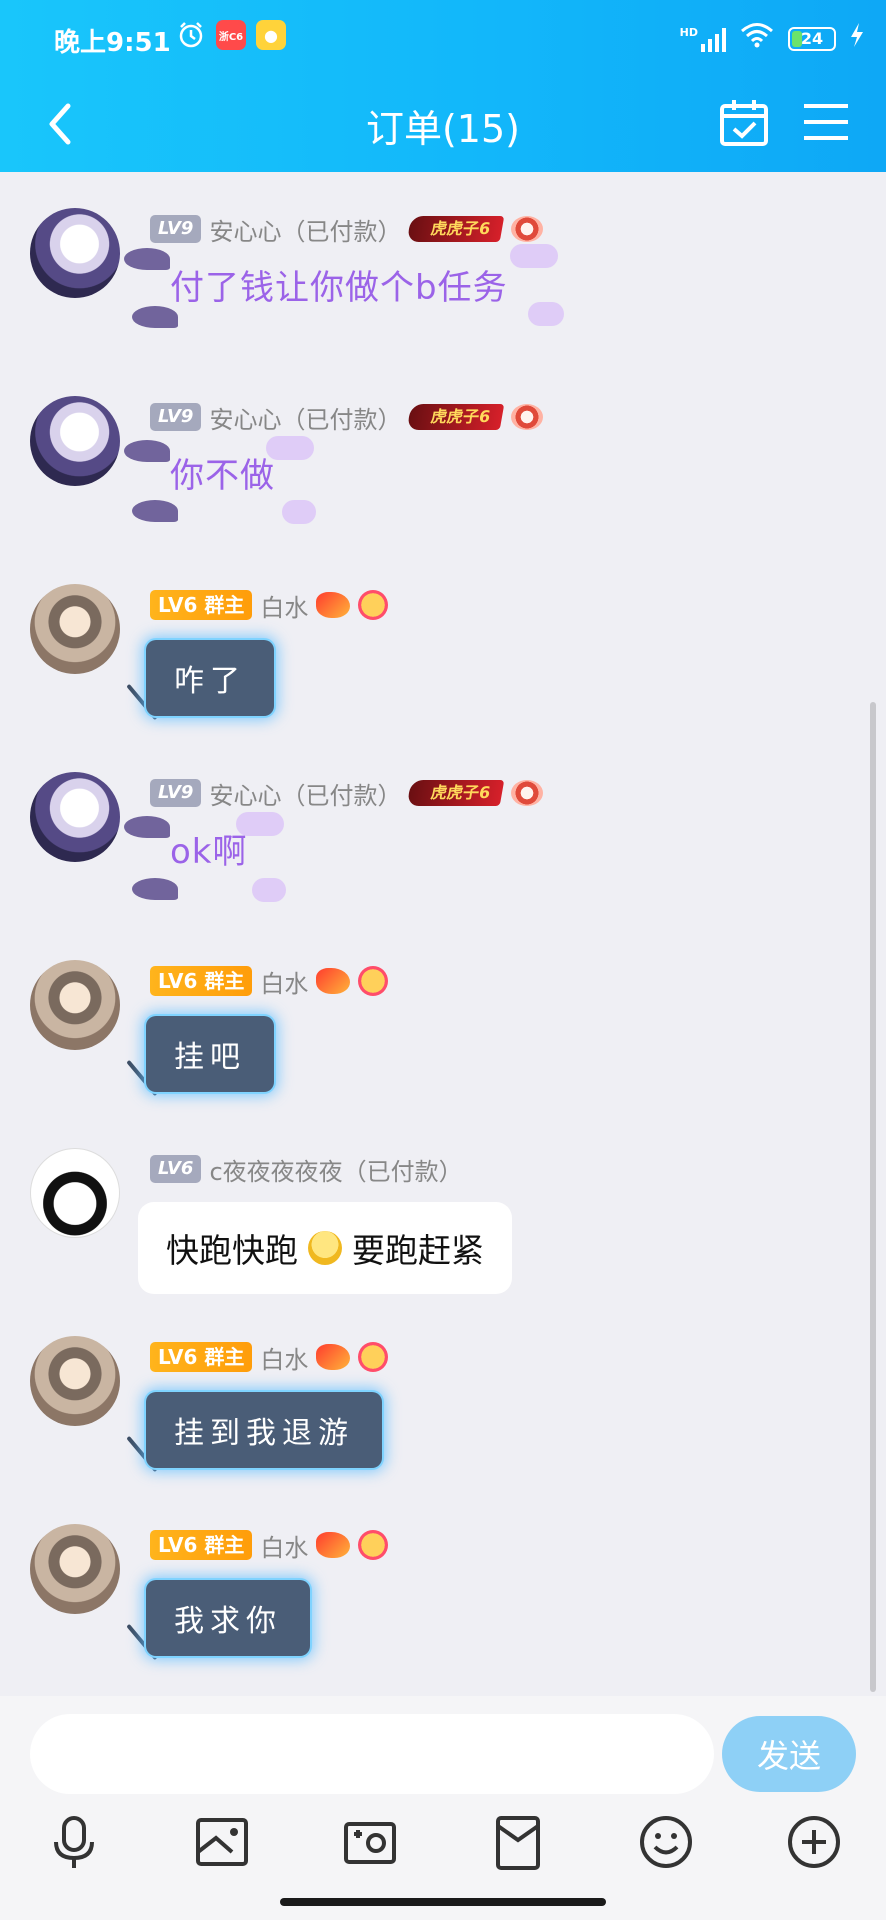  Describe the element at coordinates (518, 1842) in the screenshot. I see `red-packet-icon` at that location.